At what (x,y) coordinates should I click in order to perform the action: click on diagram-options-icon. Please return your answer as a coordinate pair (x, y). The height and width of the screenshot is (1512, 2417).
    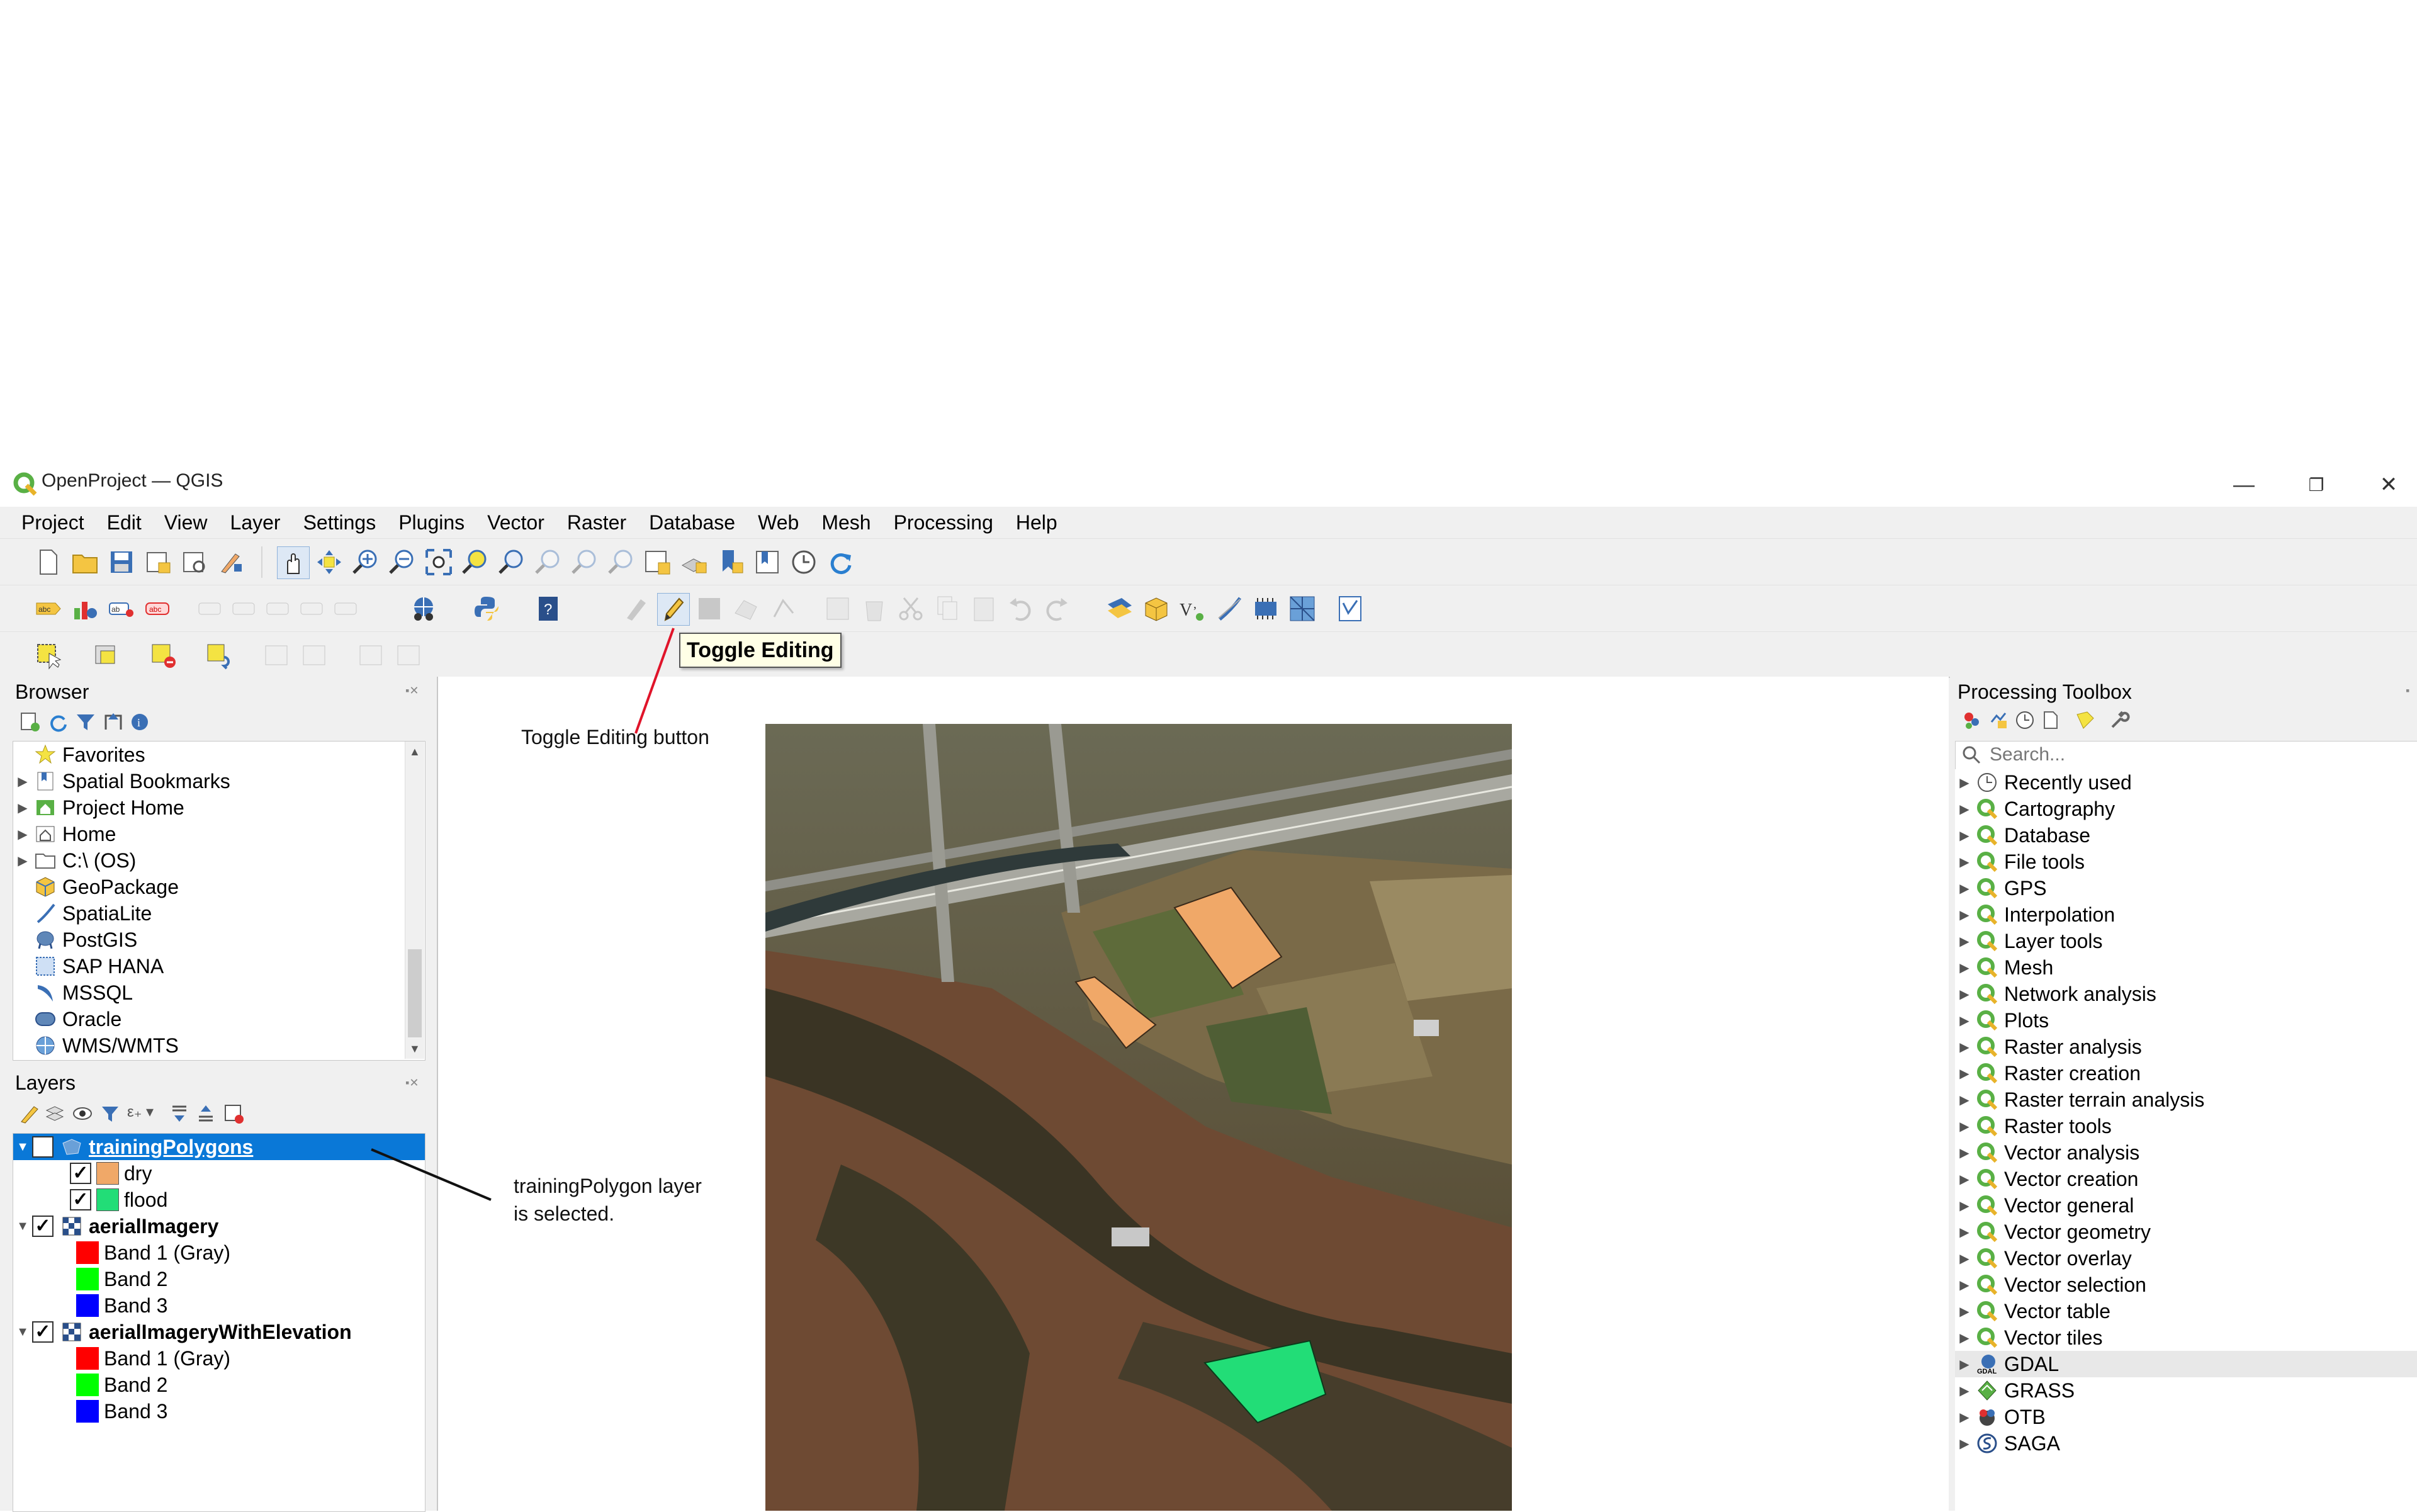
    Looking at the image, I should click on (85, 608).